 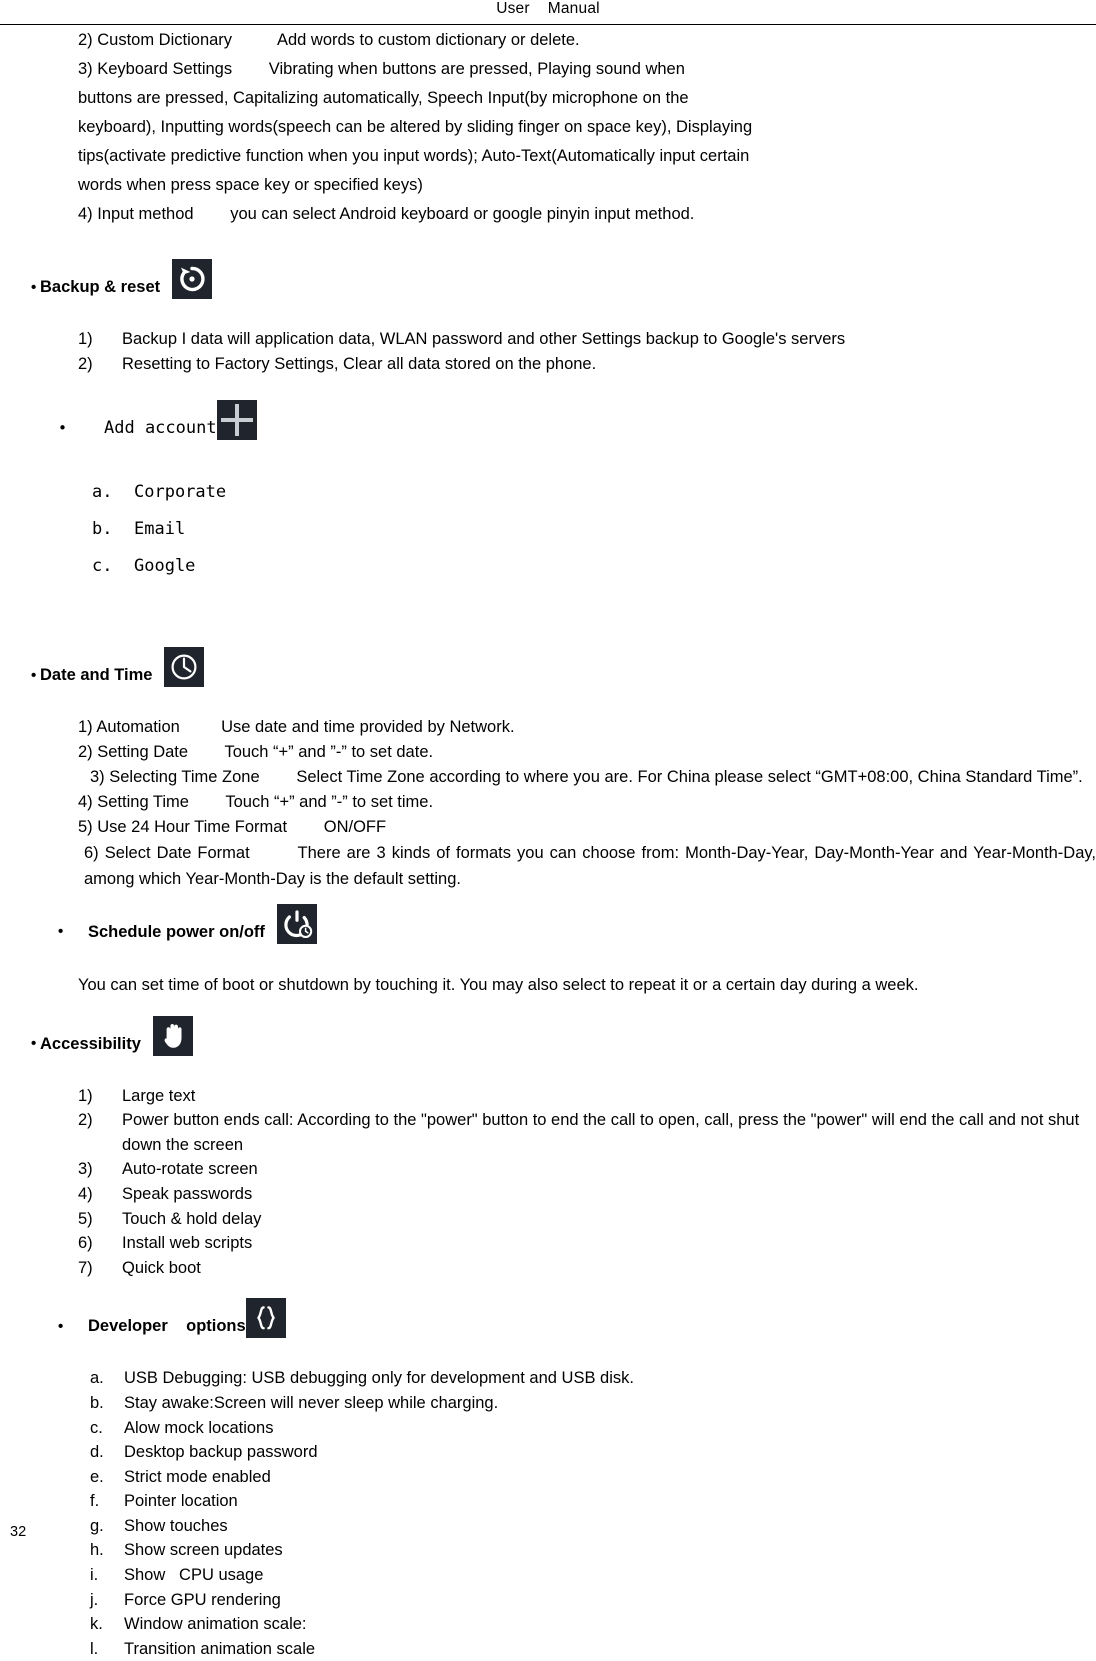 I want to click on section-title: Backup & reset, so click(x=100, y=287).